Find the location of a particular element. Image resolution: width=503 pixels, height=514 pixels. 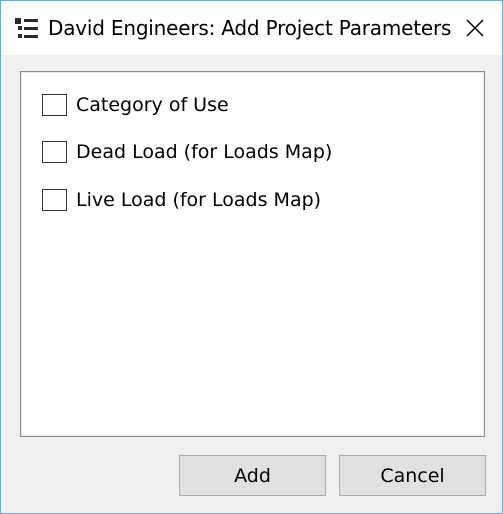

window-title: David Engineers: Add Project Parameters is located at coordinates (250, 28).